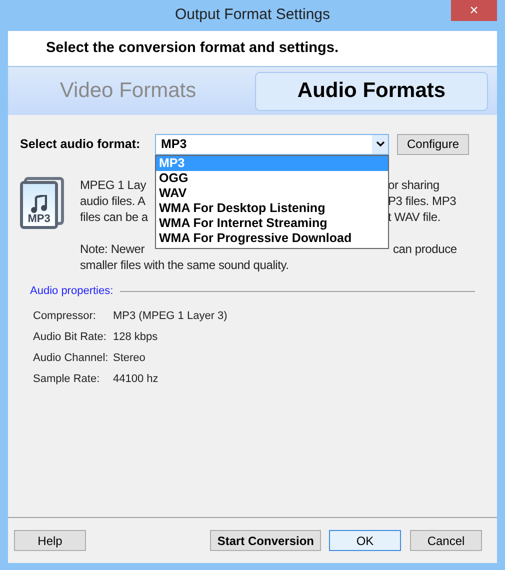 This screenshot has height=570, width=505. Describe the element at coordinates (425, 249) in the screenshot. I see `description-text: can produce` at that location.